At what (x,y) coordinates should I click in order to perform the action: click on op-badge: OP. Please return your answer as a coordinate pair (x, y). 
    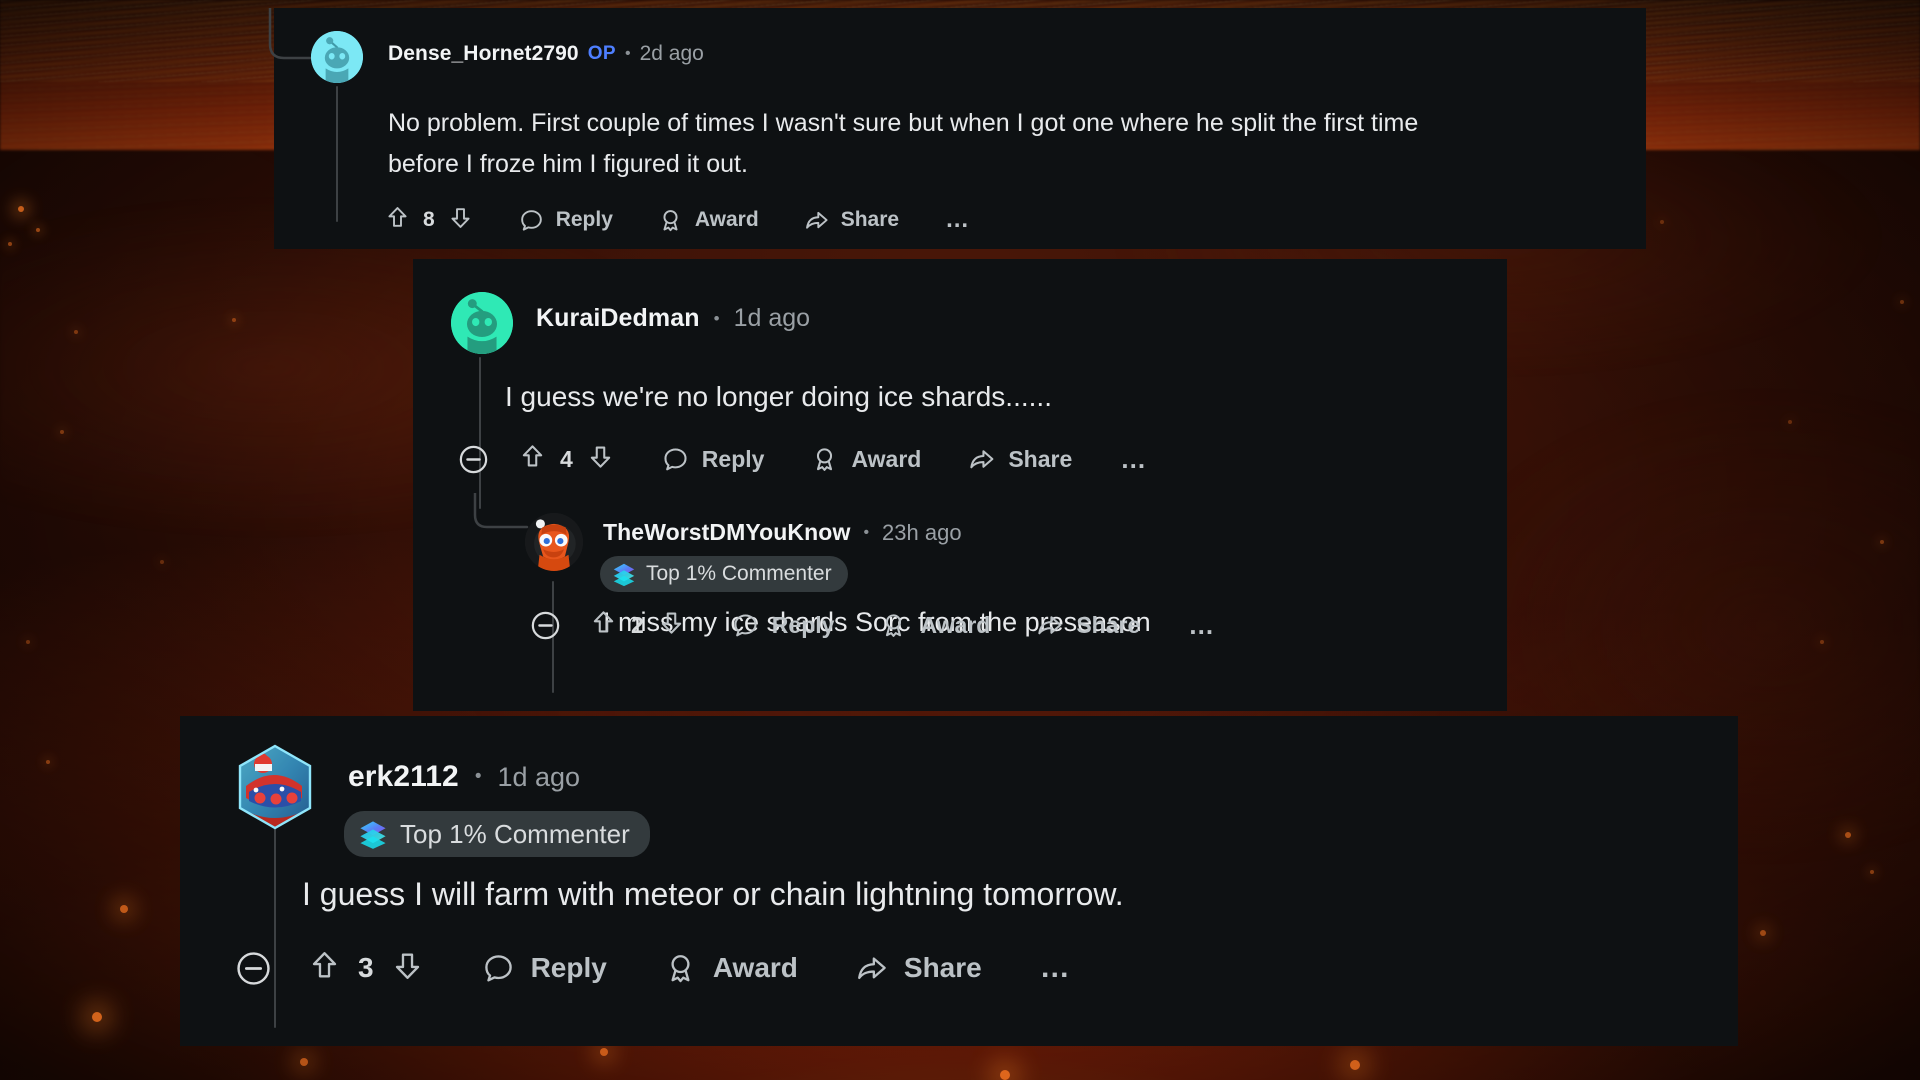
    Looking at the image, I should click on (601, 53).